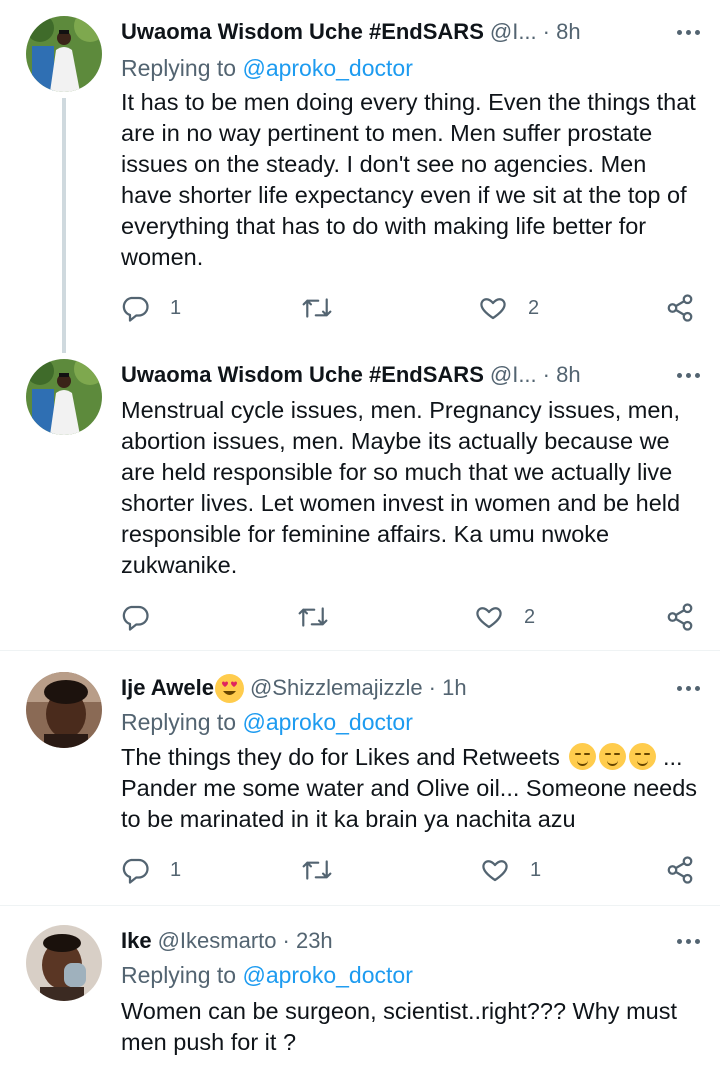 The width and height of the screenshot is (720, 1072). What do you see at coordinates (336, 688) in the screenshot?
I see `user-handle: @Shizzlemajizzle` at bounding box center [336, 688].